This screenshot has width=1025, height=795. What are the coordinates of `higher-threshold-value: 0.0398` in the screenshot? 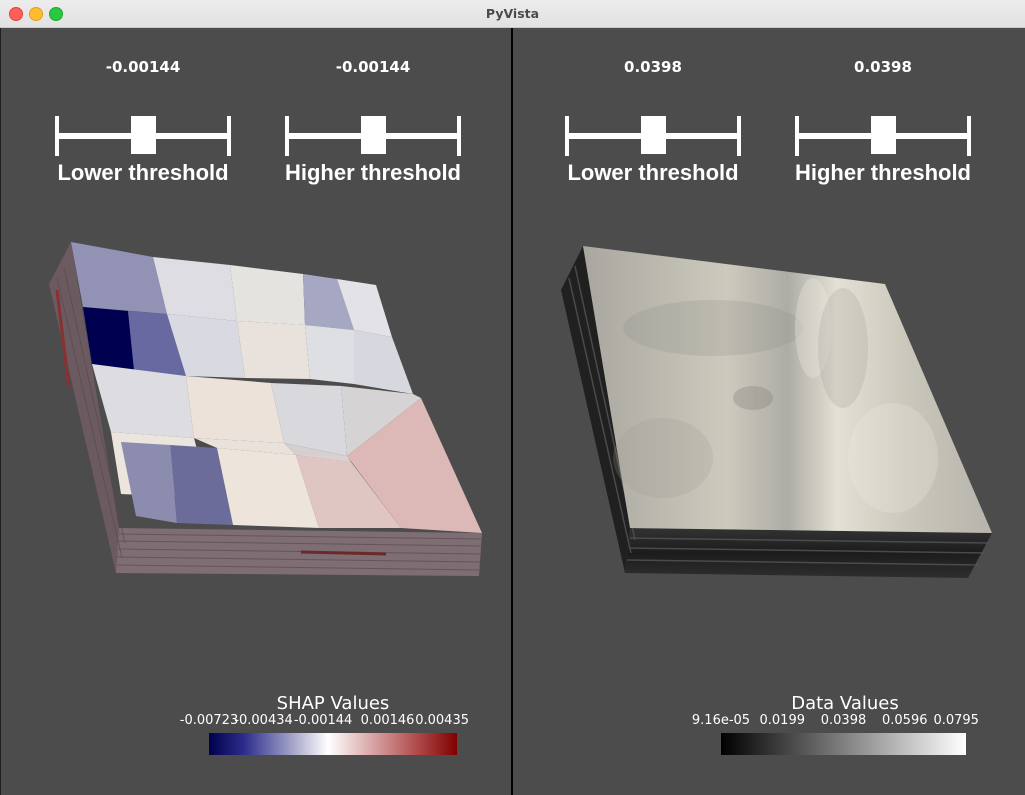 It's located at (883, 67).